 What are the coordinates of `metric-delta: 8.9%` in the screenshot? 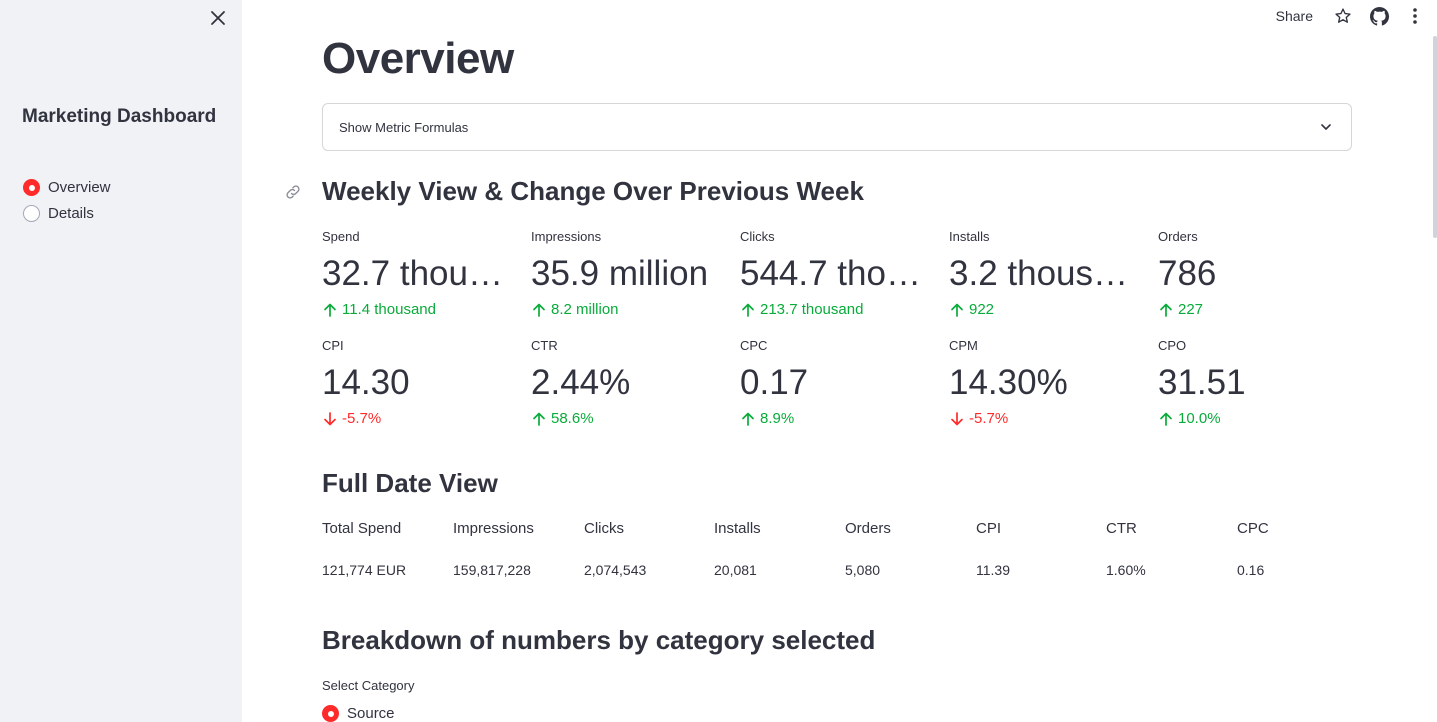 It's located at (840, 418).